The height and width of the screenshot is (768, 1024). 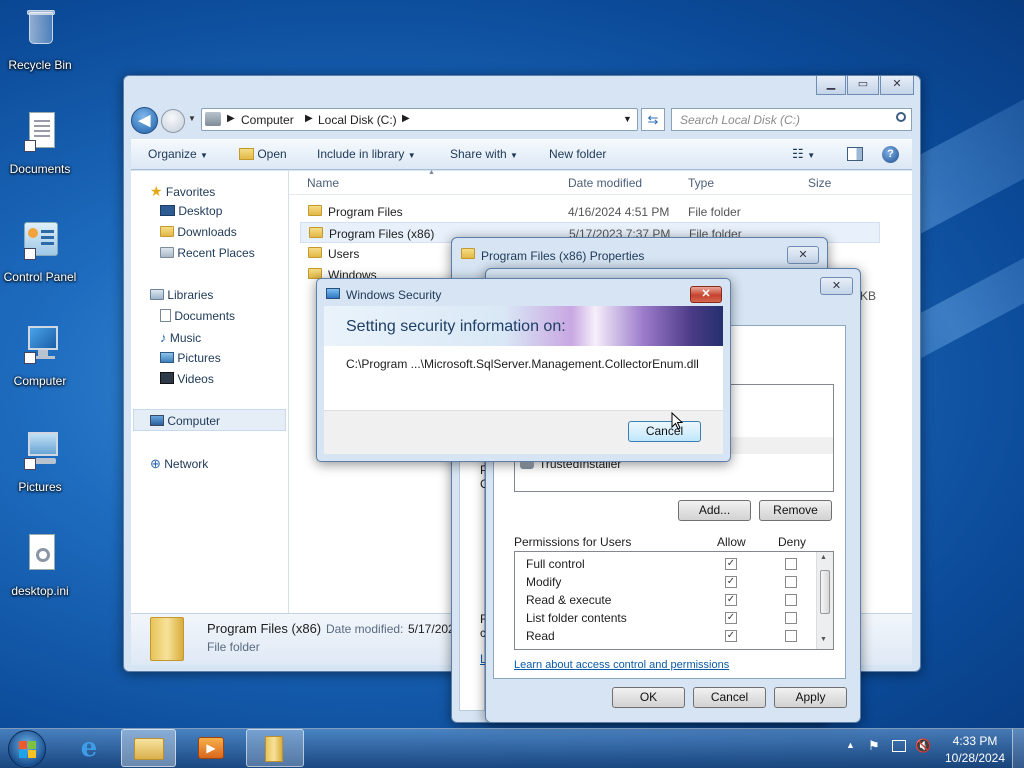 I want to click on nav-desktop: Desktop, so click(x=191, y=211).